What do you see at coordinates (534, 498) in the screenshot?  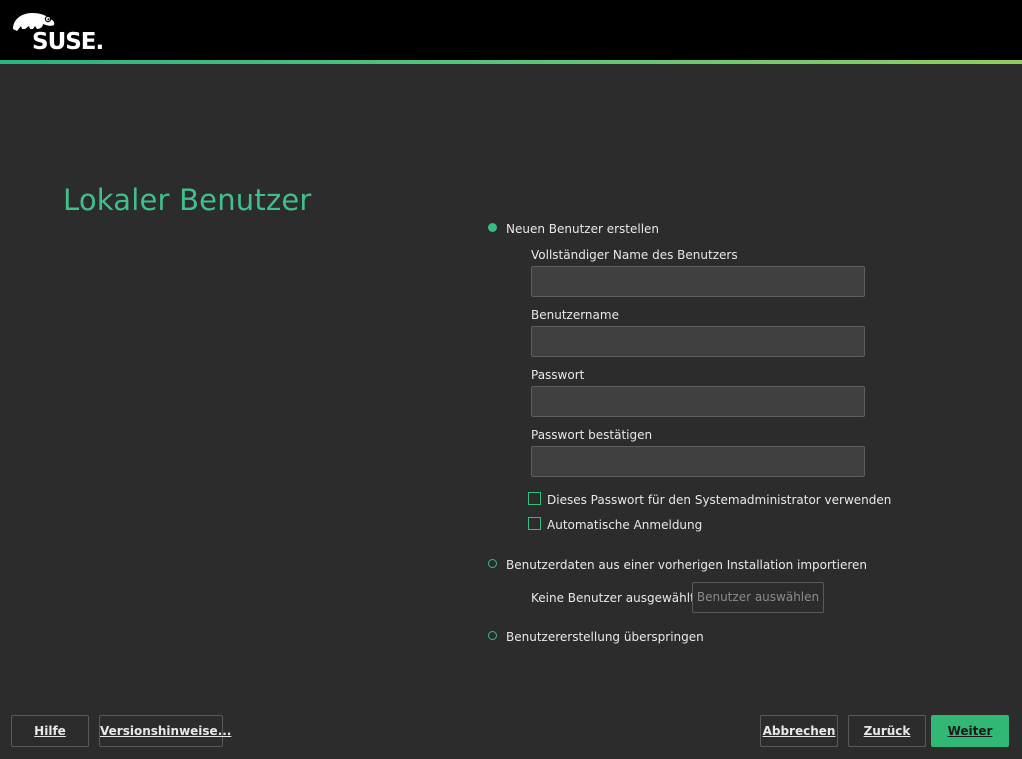 I see `use-for-admin-checkbox` at bounding box center [534, 498].